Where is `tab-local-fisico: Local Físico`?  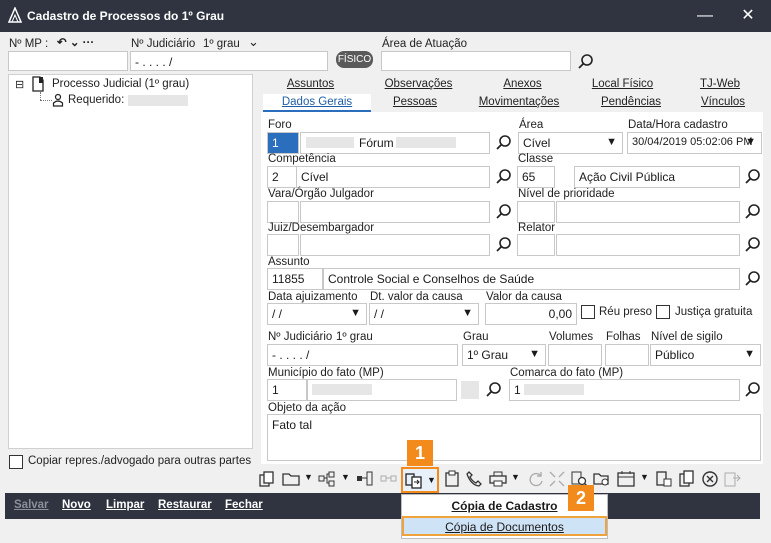
tab-local-fisico: Local Físico is located at coordinates (622, 85).